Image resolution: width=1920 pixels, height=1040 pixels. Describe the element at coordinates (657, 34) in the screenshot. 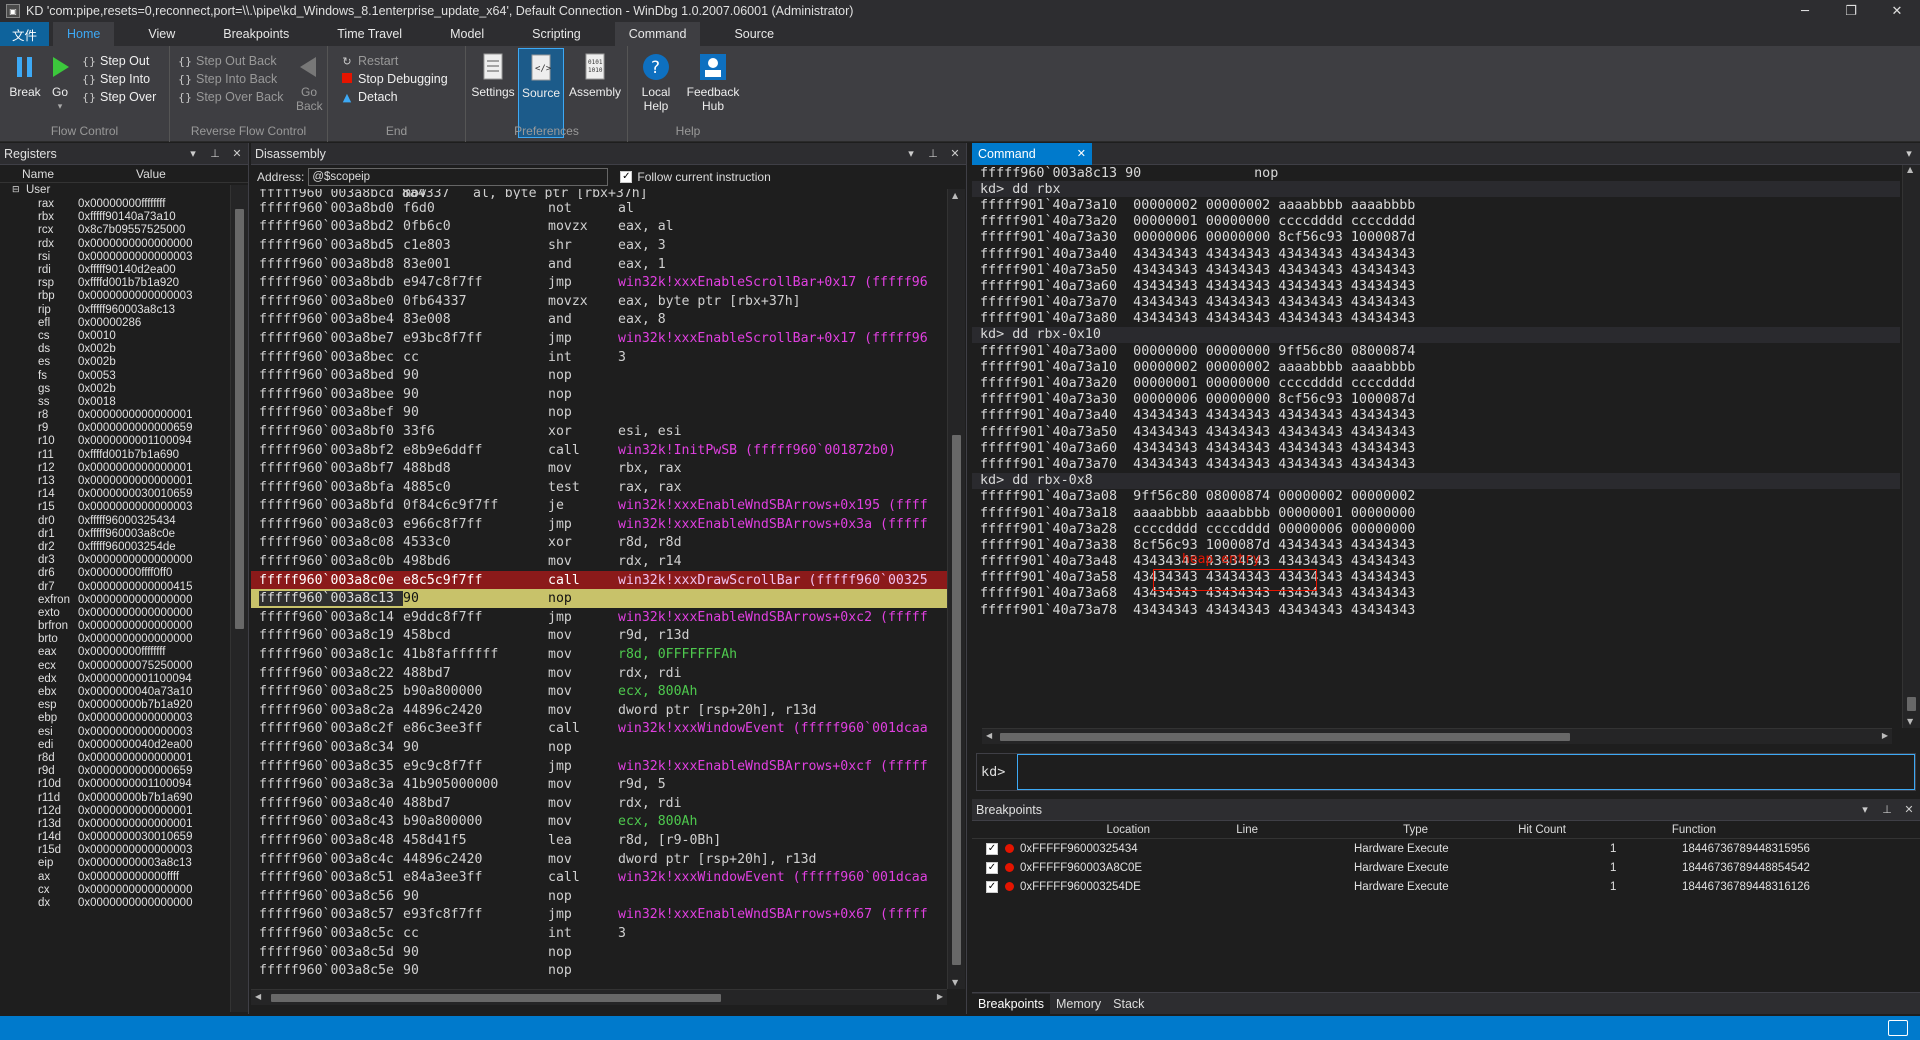

I see `tab-command: Command` at that location.